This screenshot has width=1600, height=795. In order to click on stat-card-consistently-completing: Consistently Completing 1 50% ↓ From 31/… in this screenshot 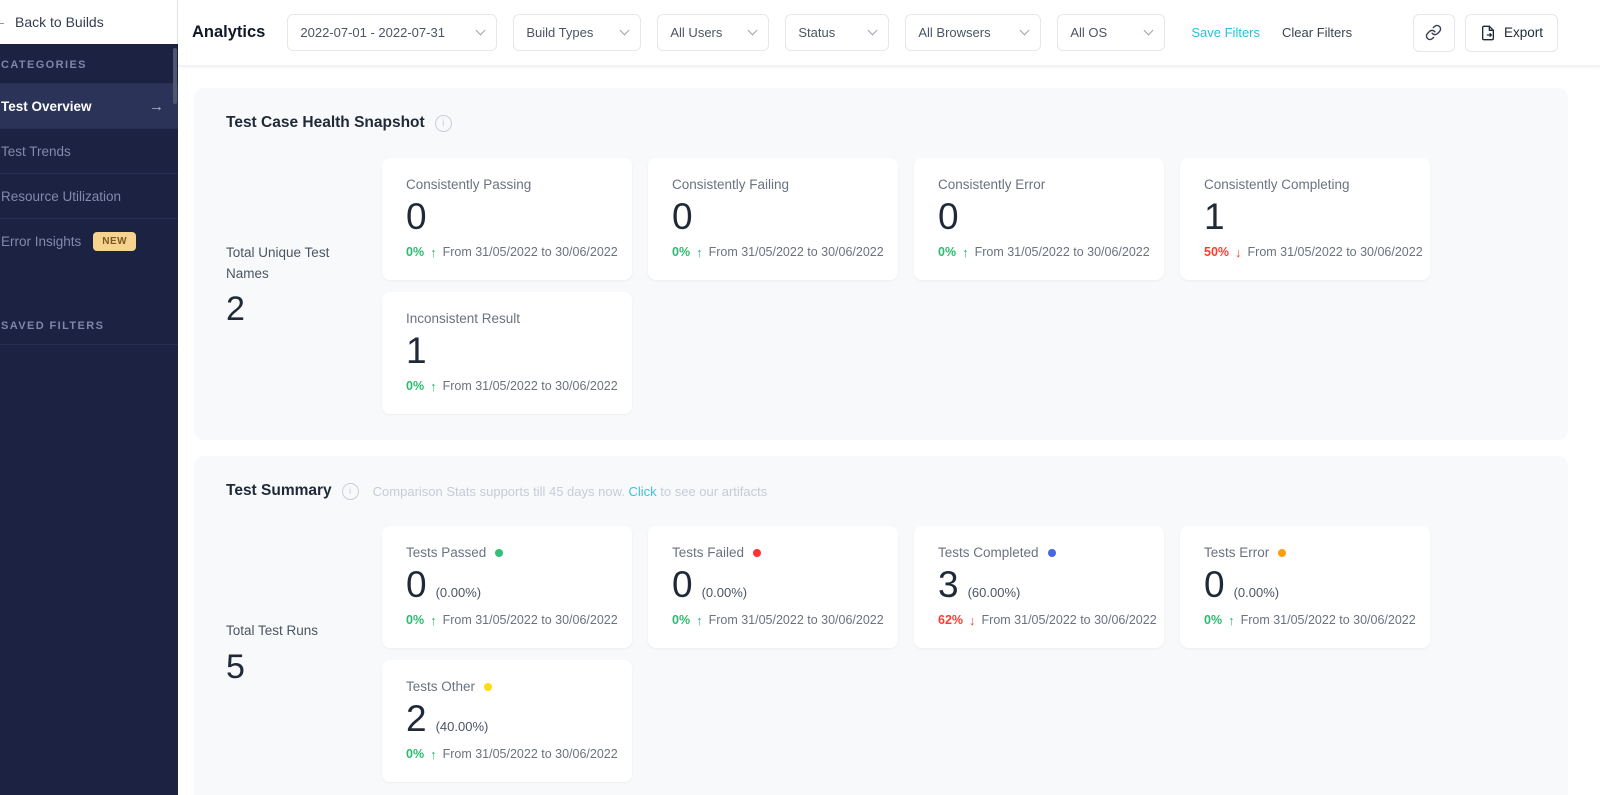, I will do `click(1305, 219)`.